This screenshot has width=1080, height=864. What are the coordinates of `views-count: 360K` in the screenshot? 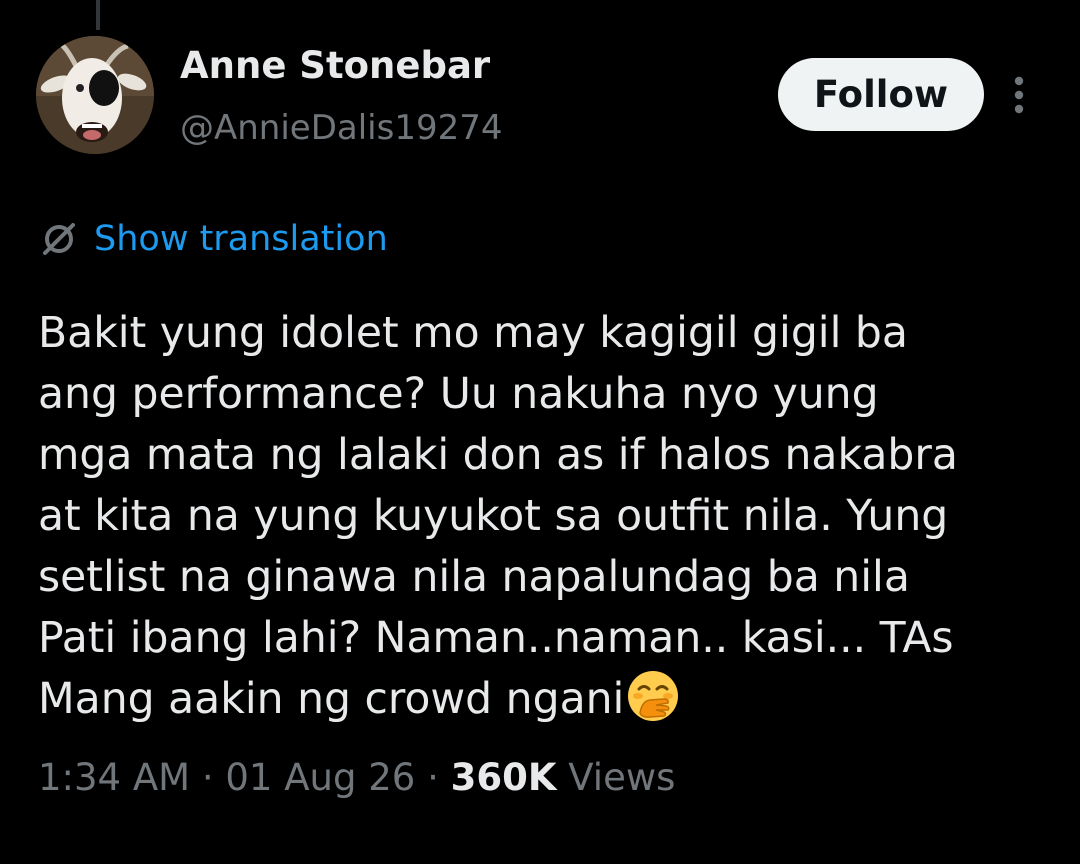 It's located at (503, 777).